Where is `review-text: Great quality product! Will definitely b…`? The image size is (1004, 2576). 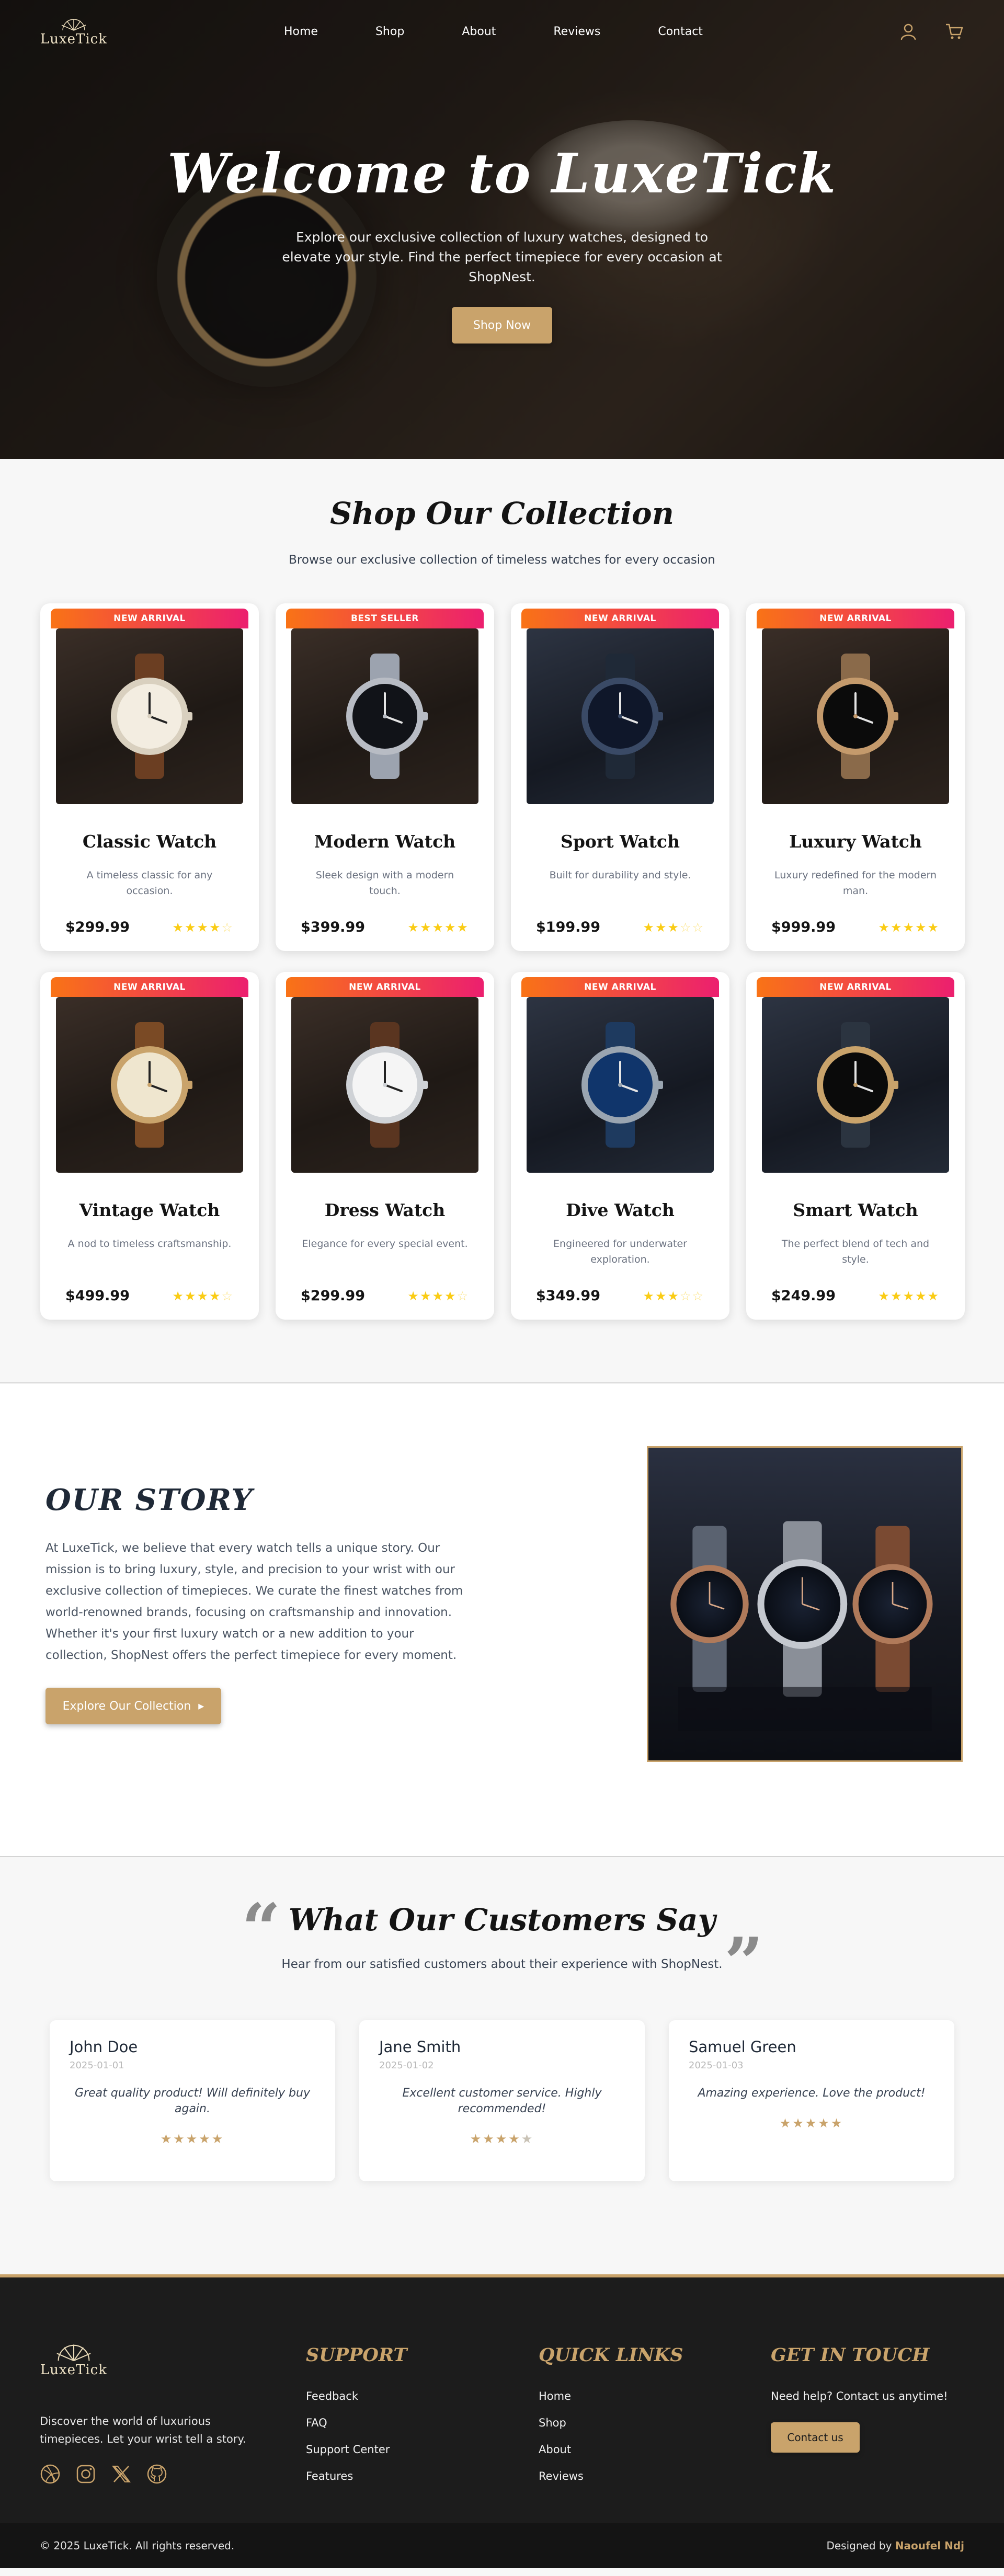
review-text: Great quality product! Will definitely b… is located at coordinates (193, 2101).